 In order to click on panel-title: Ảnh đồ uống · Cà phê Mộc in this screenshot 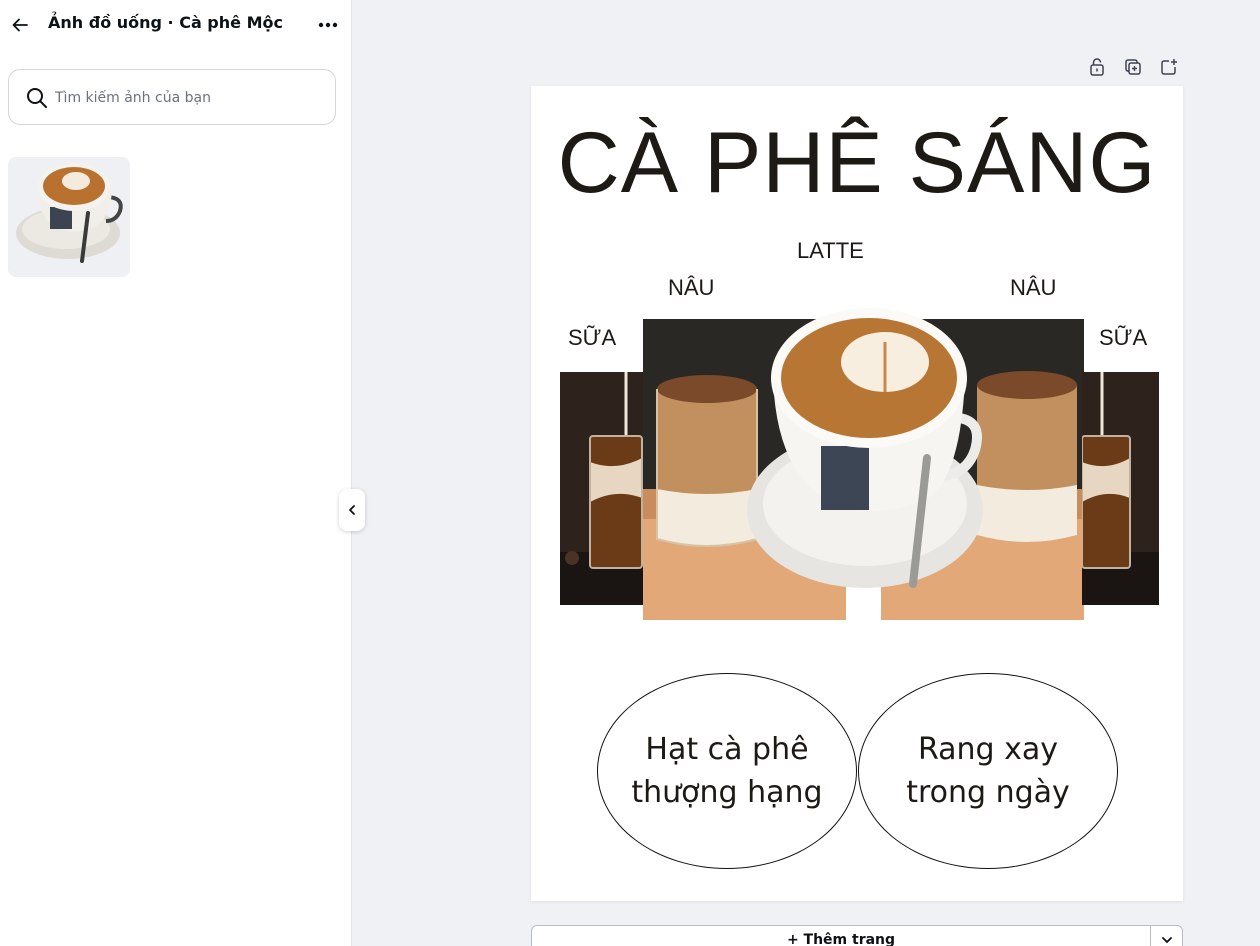, I will do `click(165, 22)`.